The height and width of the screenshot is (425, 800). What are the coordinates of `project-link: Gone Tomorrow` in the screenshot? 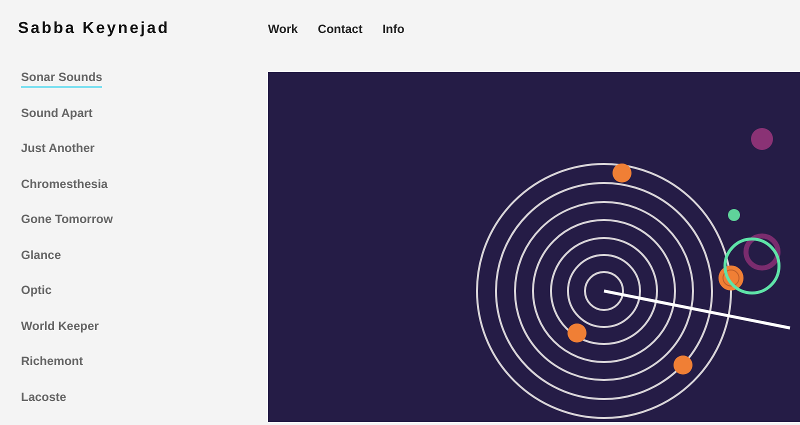 It's located at (67, 220).